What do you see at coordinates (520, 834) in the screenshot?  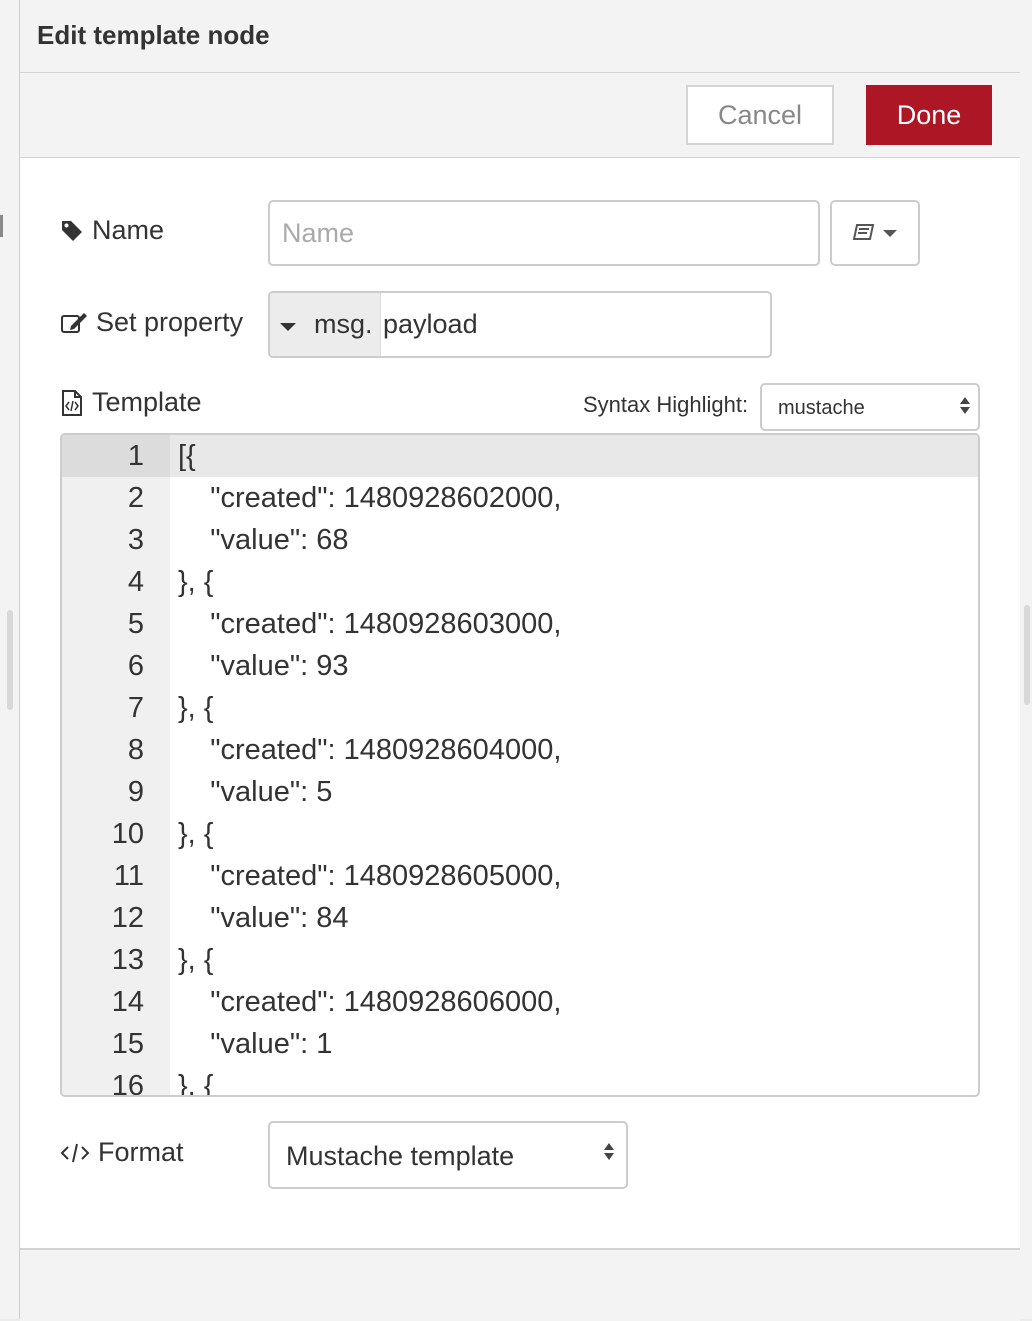 I see `code-line: 10 }, {` at bounding box center [520, 834].